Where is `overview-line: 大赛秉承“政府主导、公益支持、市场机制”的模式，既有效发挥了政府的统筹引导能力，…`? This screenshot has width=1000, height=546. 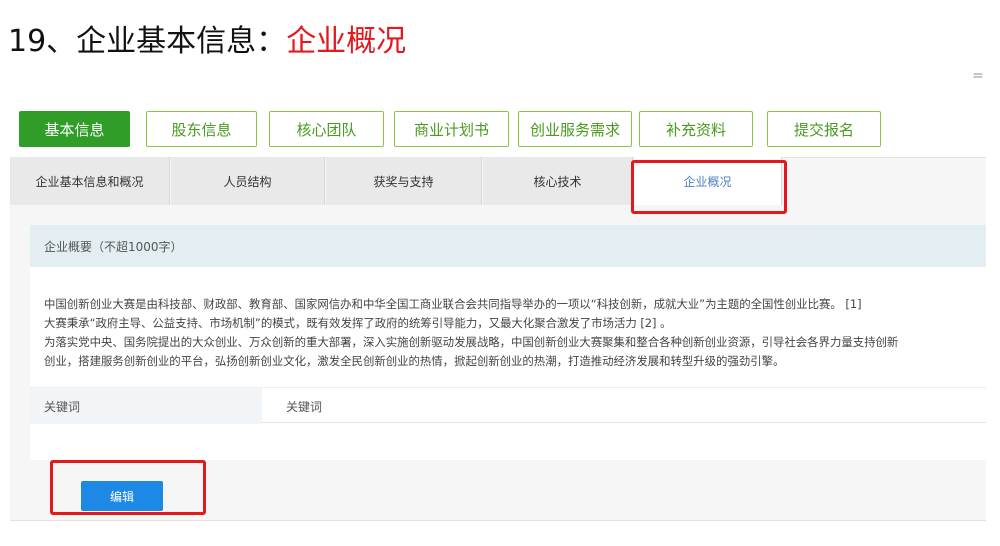 overview-line: 大赛秉承“政府主导、公益支持、市场机制”的模式，既有效发挥了政府的统筹引导能力，… is located at coordinates (358, 323).